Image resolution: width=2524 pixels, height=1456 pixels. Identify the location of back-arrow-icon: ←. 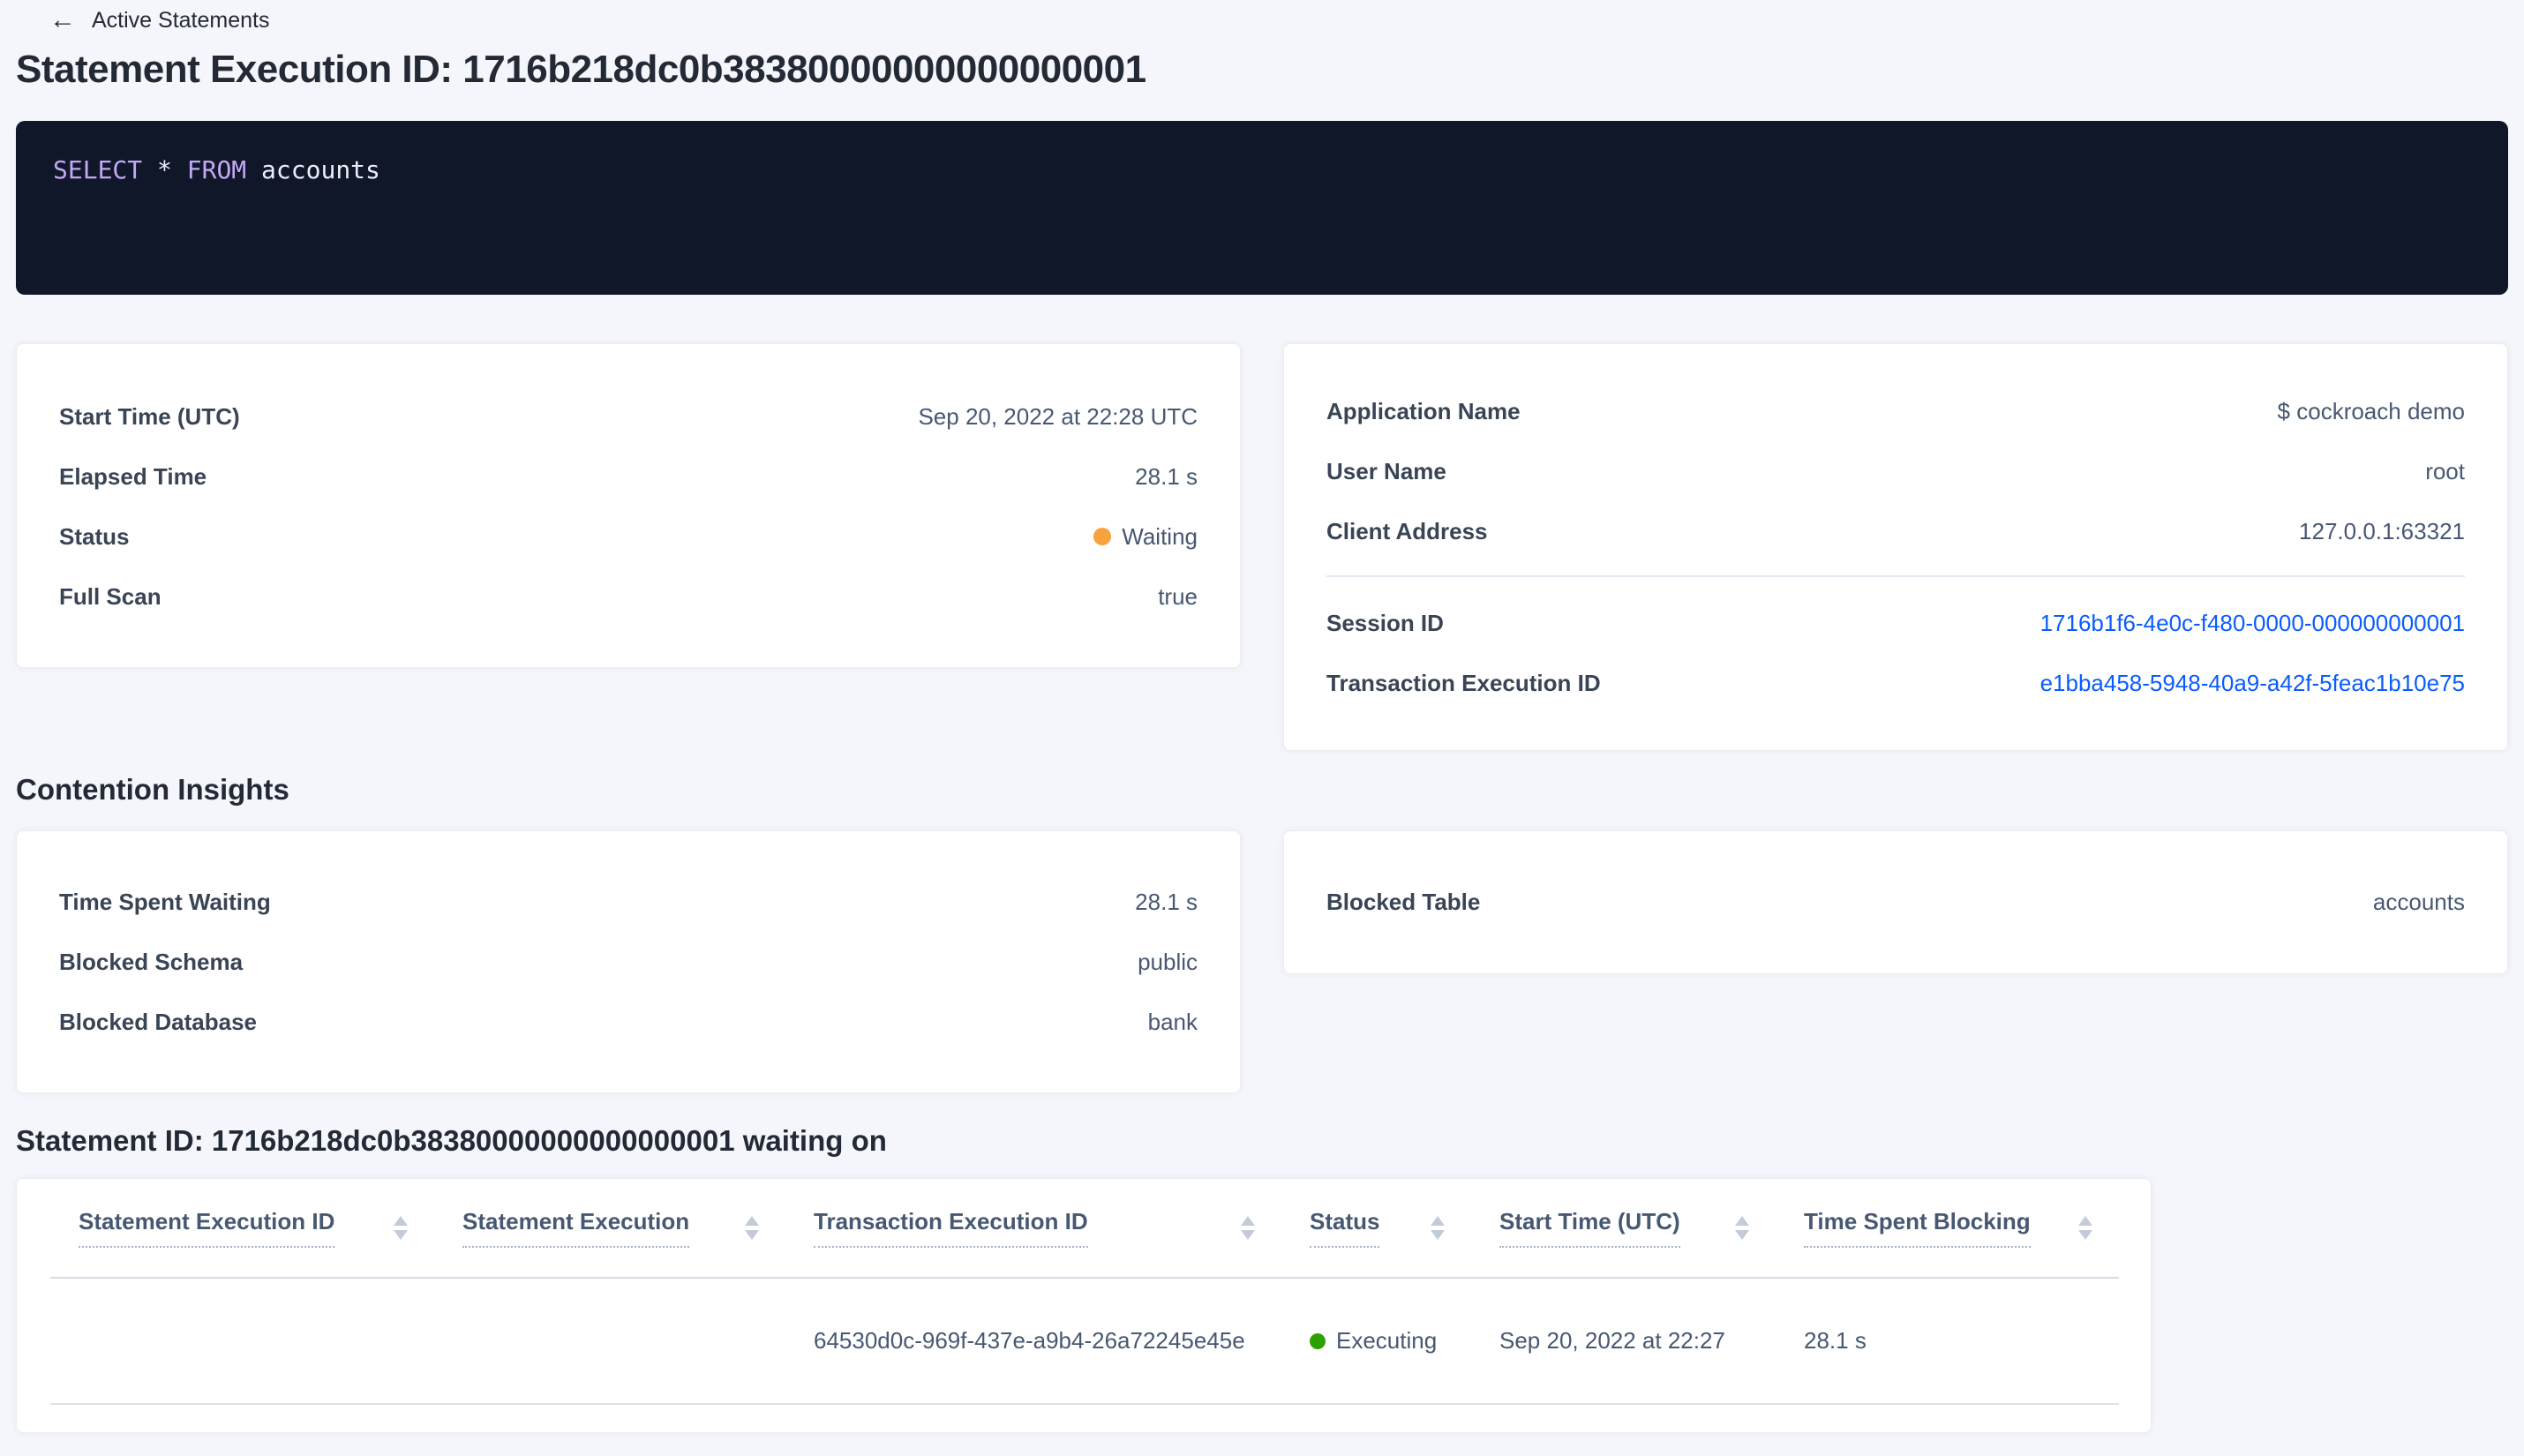
(63, 19).